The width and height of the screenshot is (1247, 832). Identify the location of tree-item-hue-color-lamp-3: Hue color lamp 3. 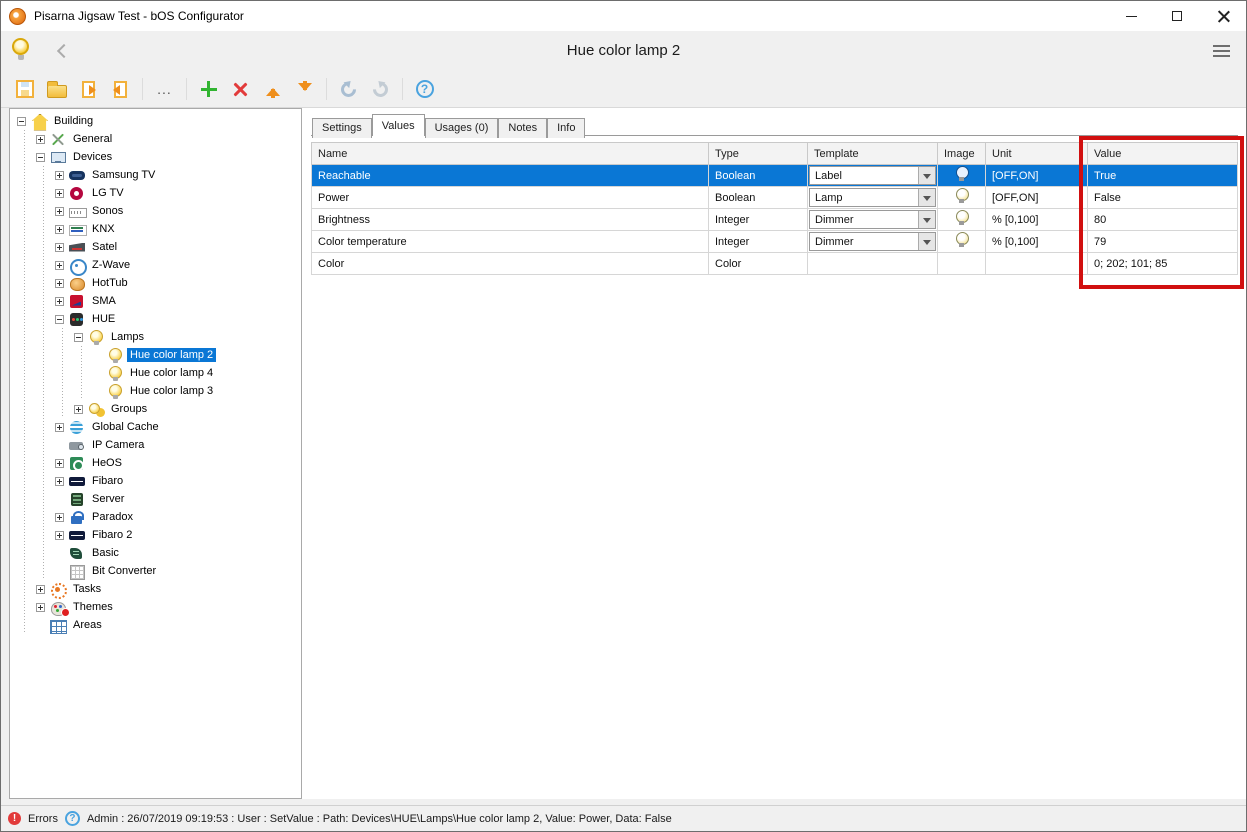
(155, 391).